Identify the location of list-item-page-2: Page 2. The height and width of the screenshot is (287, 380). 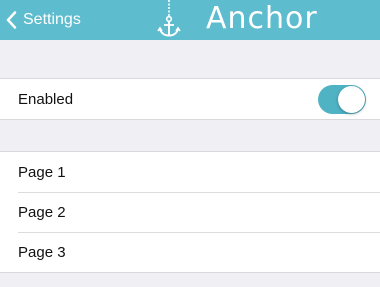
(190, 212).